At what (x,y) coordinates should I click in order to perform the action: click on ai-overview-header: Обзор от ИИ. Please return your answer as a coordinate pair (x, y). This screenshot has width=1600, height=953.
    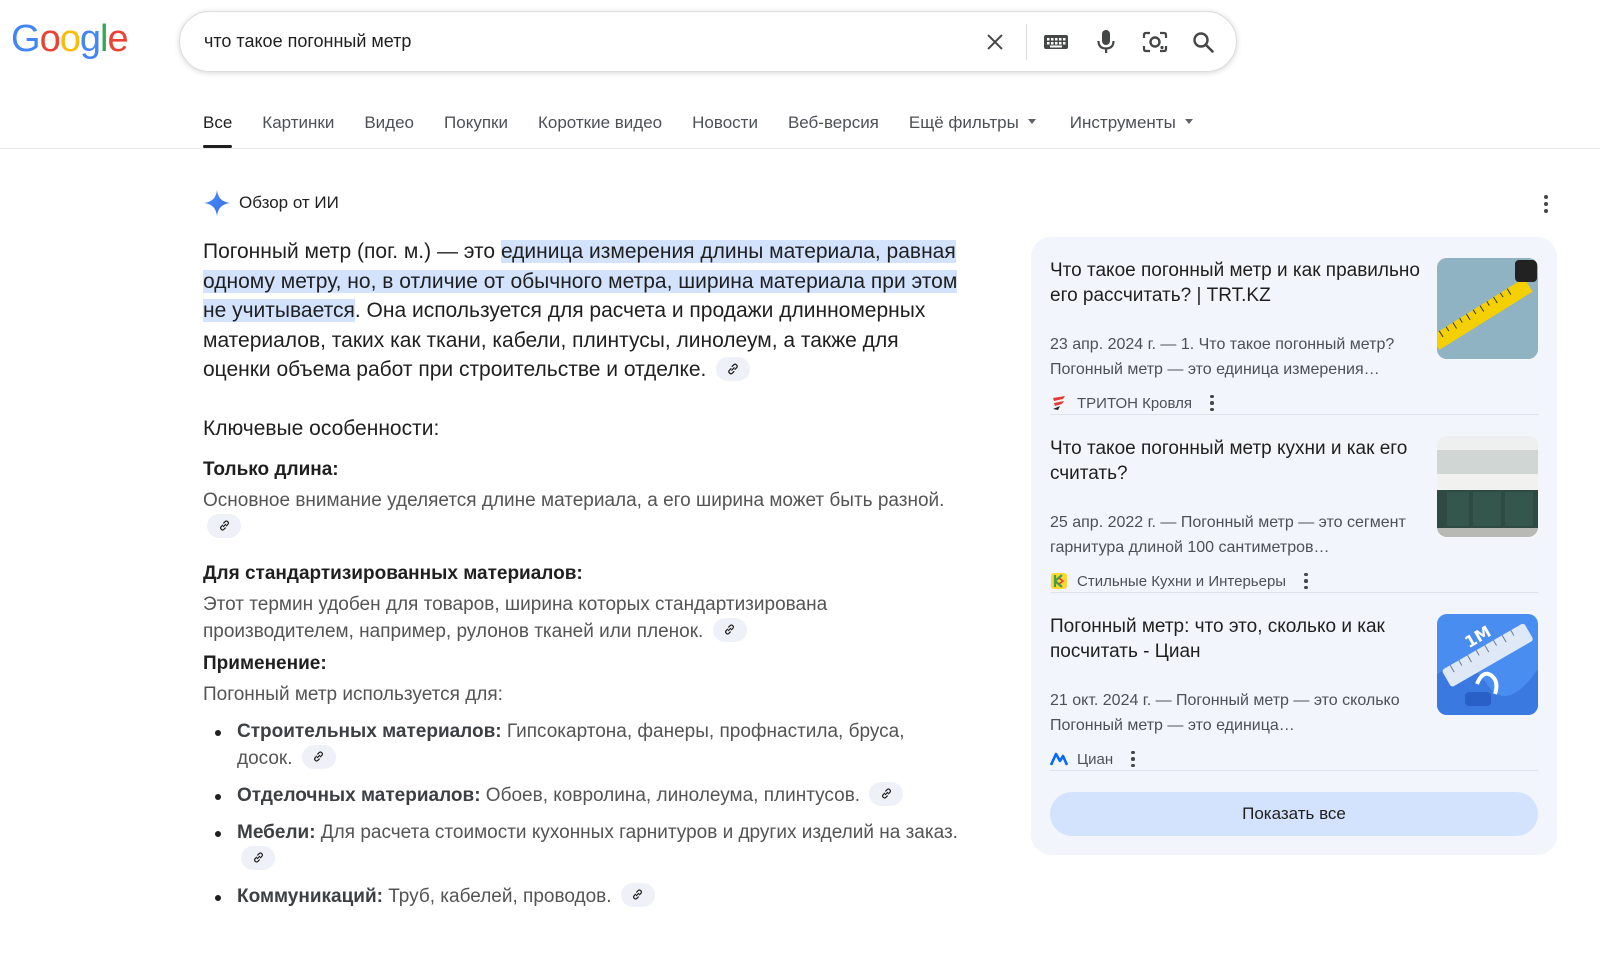
    Looking at the image, I should click on (271, 203).